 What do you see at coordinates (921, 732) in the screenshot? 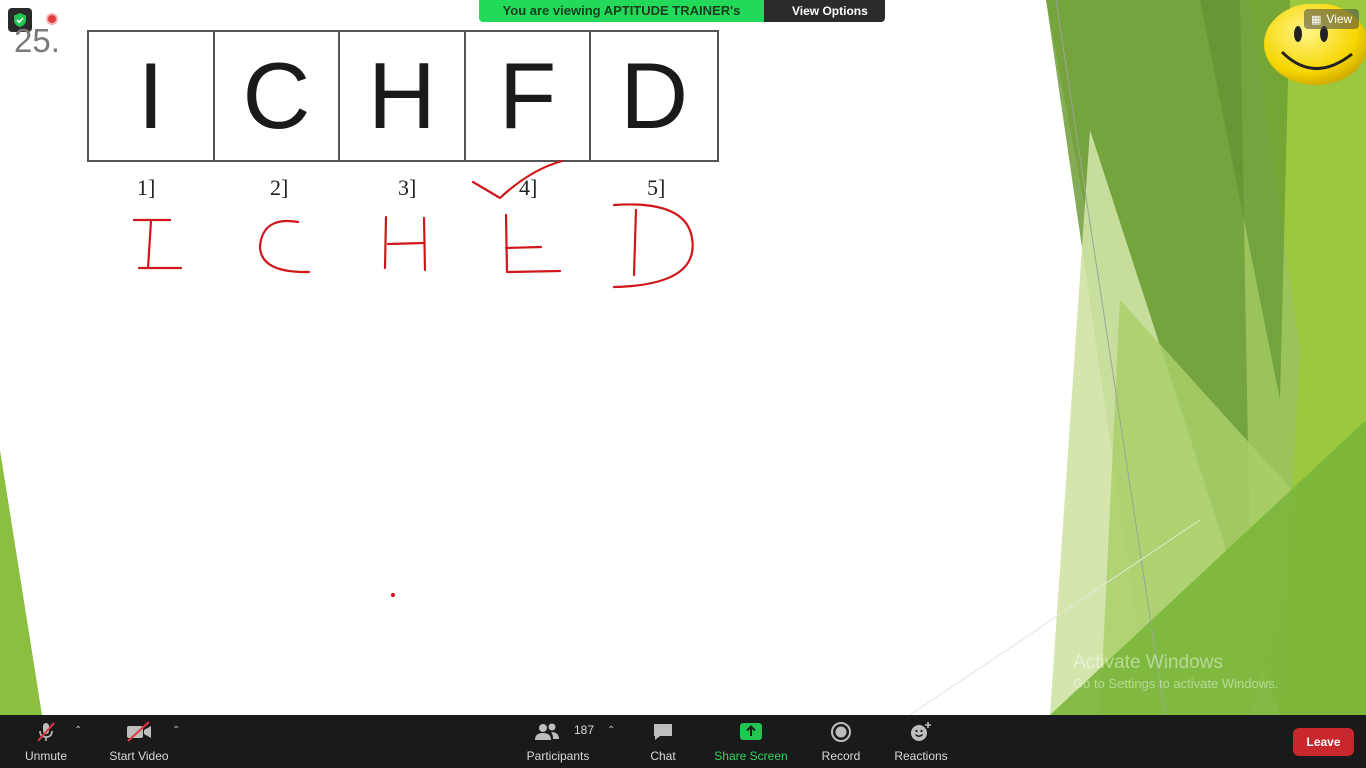
I see `reactions-icon` at bounding box center [921, 732].